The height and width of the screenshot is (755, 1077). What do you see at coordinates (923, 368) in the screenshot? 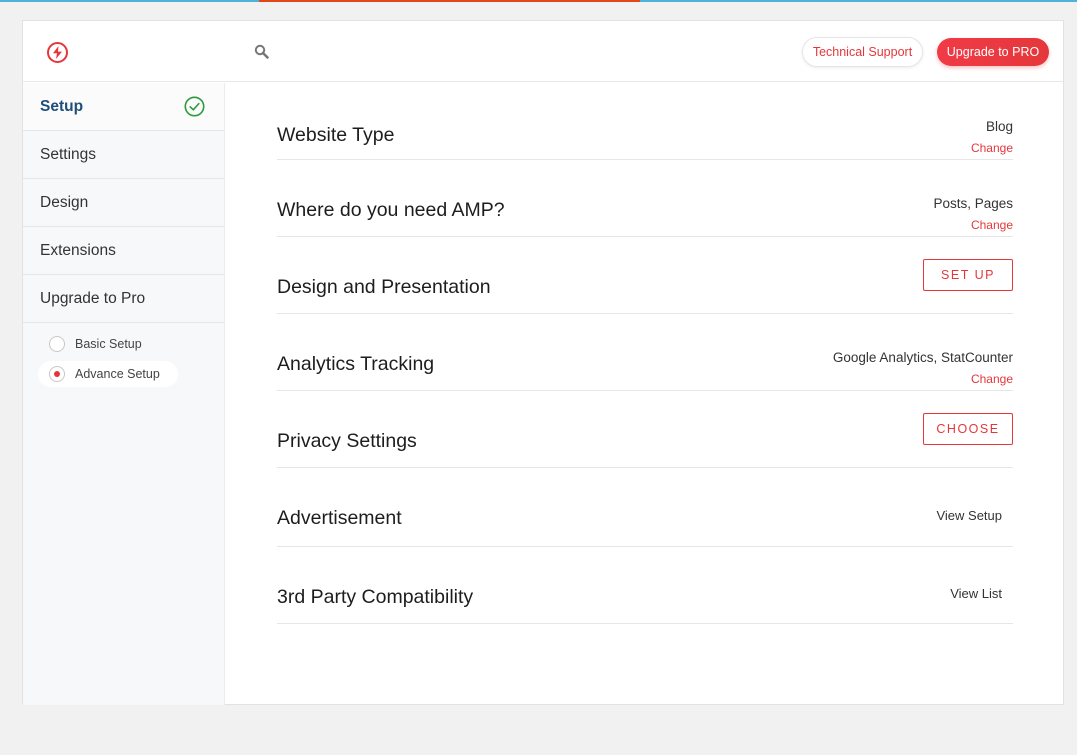
I see `row-status: Google Analytics, StatCounter Change` at bounding box center [923, 368].